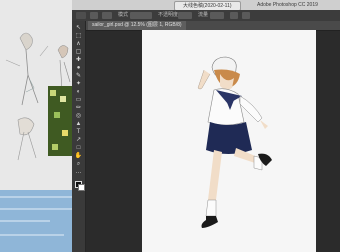 The image size is (340, 252). Describe the element at coordinates (137, 25) in the screenshot. I see `document-tab: sailor_girl.psd @ 12.5% (图层 1, RGB/8)` at that location.